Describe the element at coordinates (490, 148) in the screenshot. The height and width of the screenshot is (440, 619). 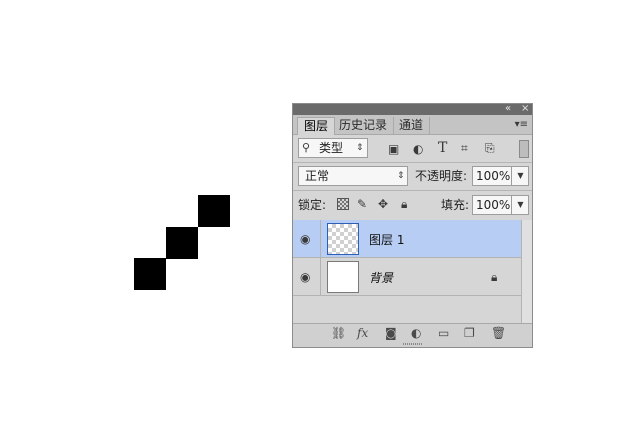
I see `smart-object-filter-icon: ⎘` at that location.